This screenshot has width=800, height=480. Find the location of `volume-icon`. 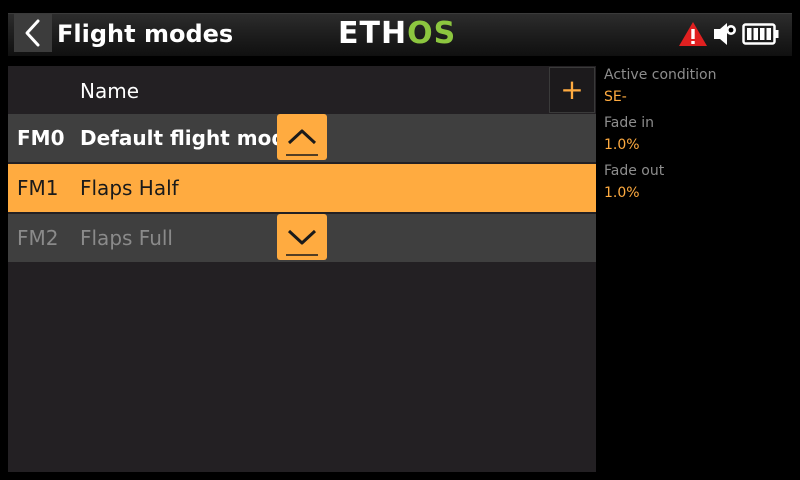

volume-icon is located at coordinates (725, 34).